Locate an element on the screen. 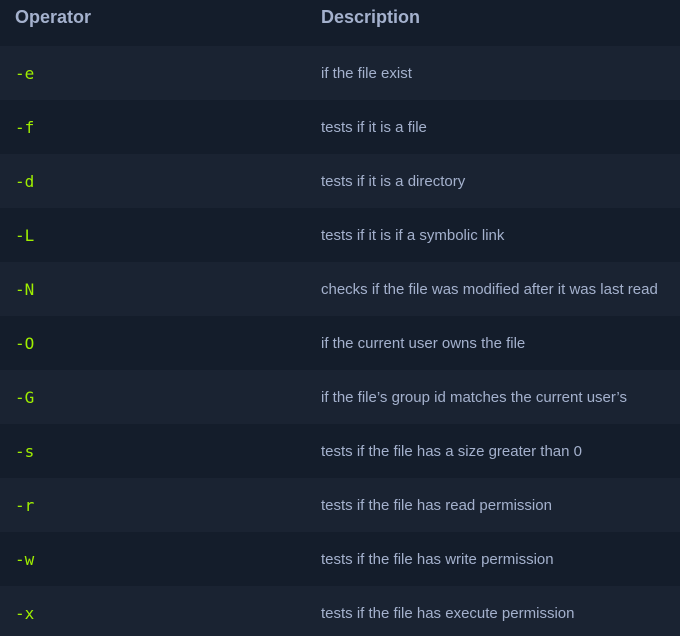 The width and height of the screenshot is (680, 636). operator-cell: -s is located at coordinates (25, 451).